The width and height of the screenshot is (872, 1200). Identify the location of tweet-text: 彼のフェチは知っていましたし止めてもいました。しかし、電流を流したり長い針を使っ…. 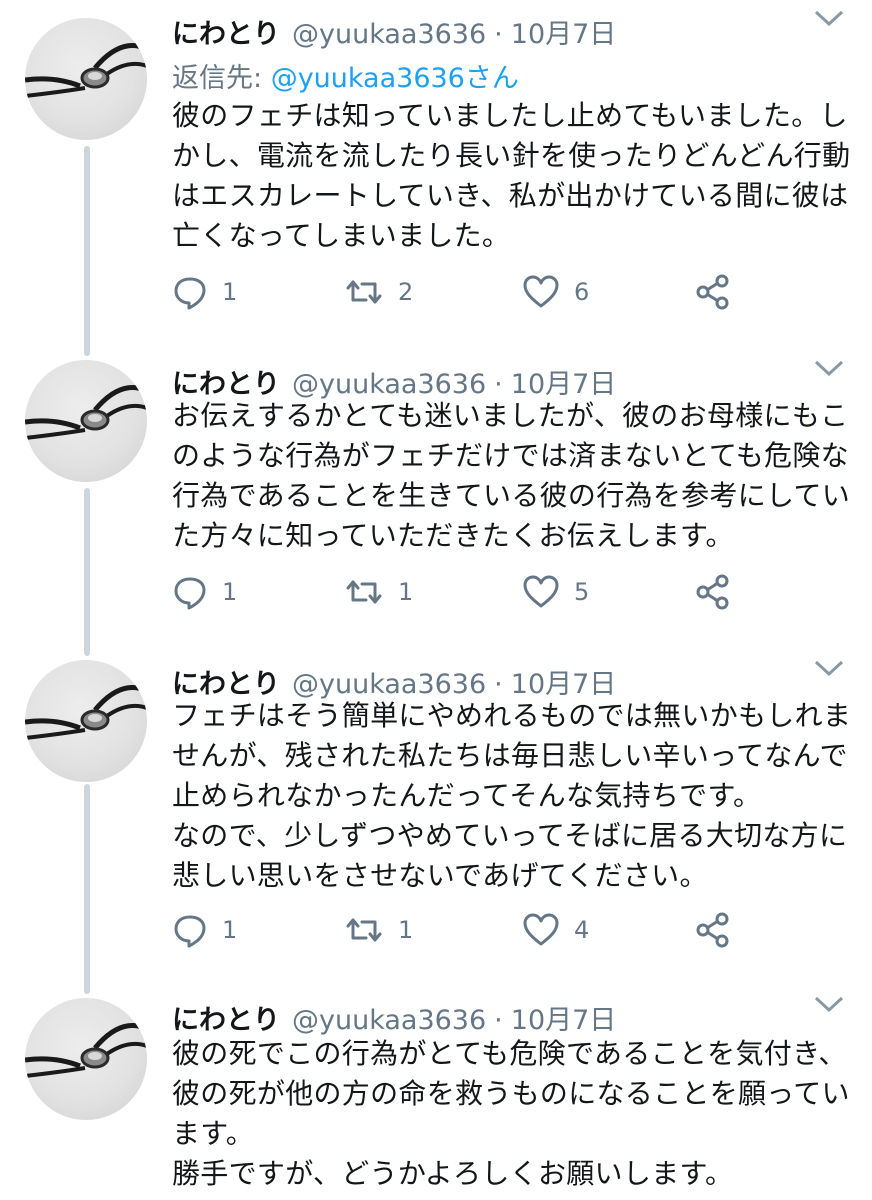
(511, 175).